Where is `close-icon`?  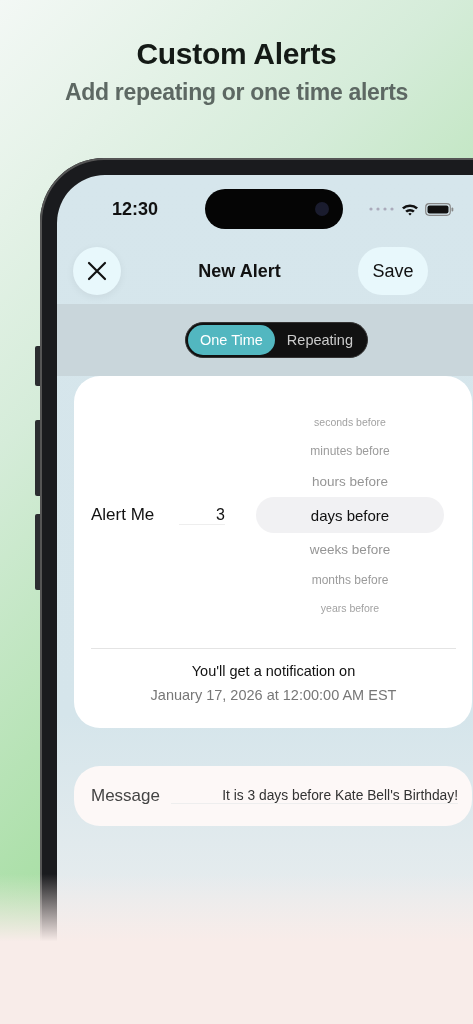 close-icon is located at coordinates (97, 271).